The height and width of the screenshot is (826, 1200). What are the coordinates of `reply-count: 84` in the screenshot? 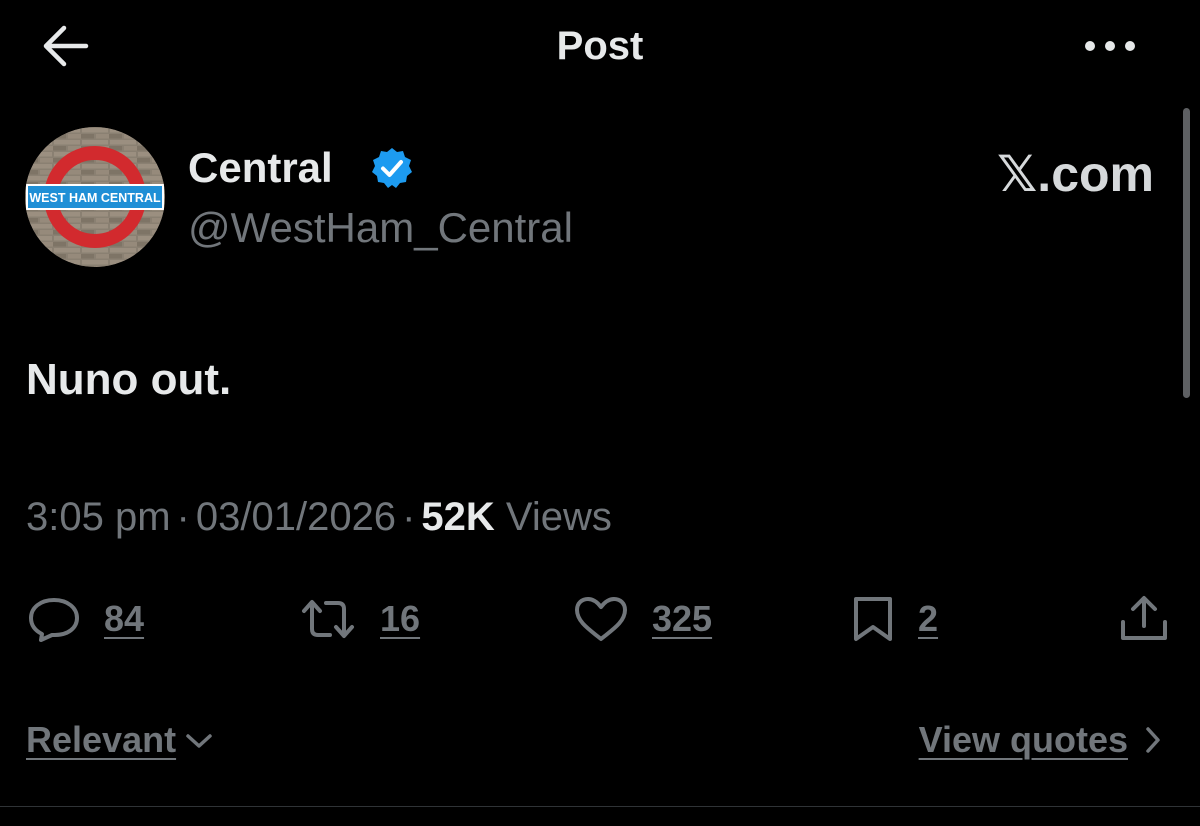 It's located at (124, 618).